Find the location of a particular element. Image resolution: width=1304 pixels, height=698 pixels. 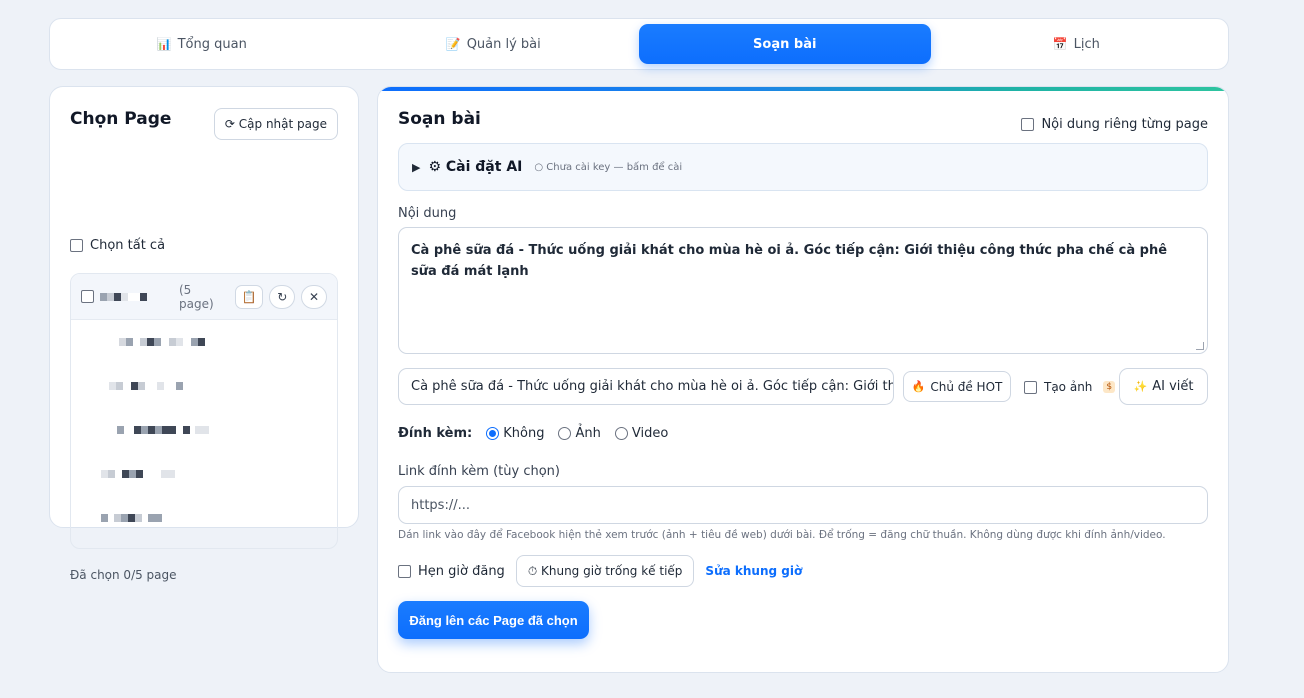

ai-key-status: ○ Chưa cài key — bấm để cài is located at coordinates (608, 167).